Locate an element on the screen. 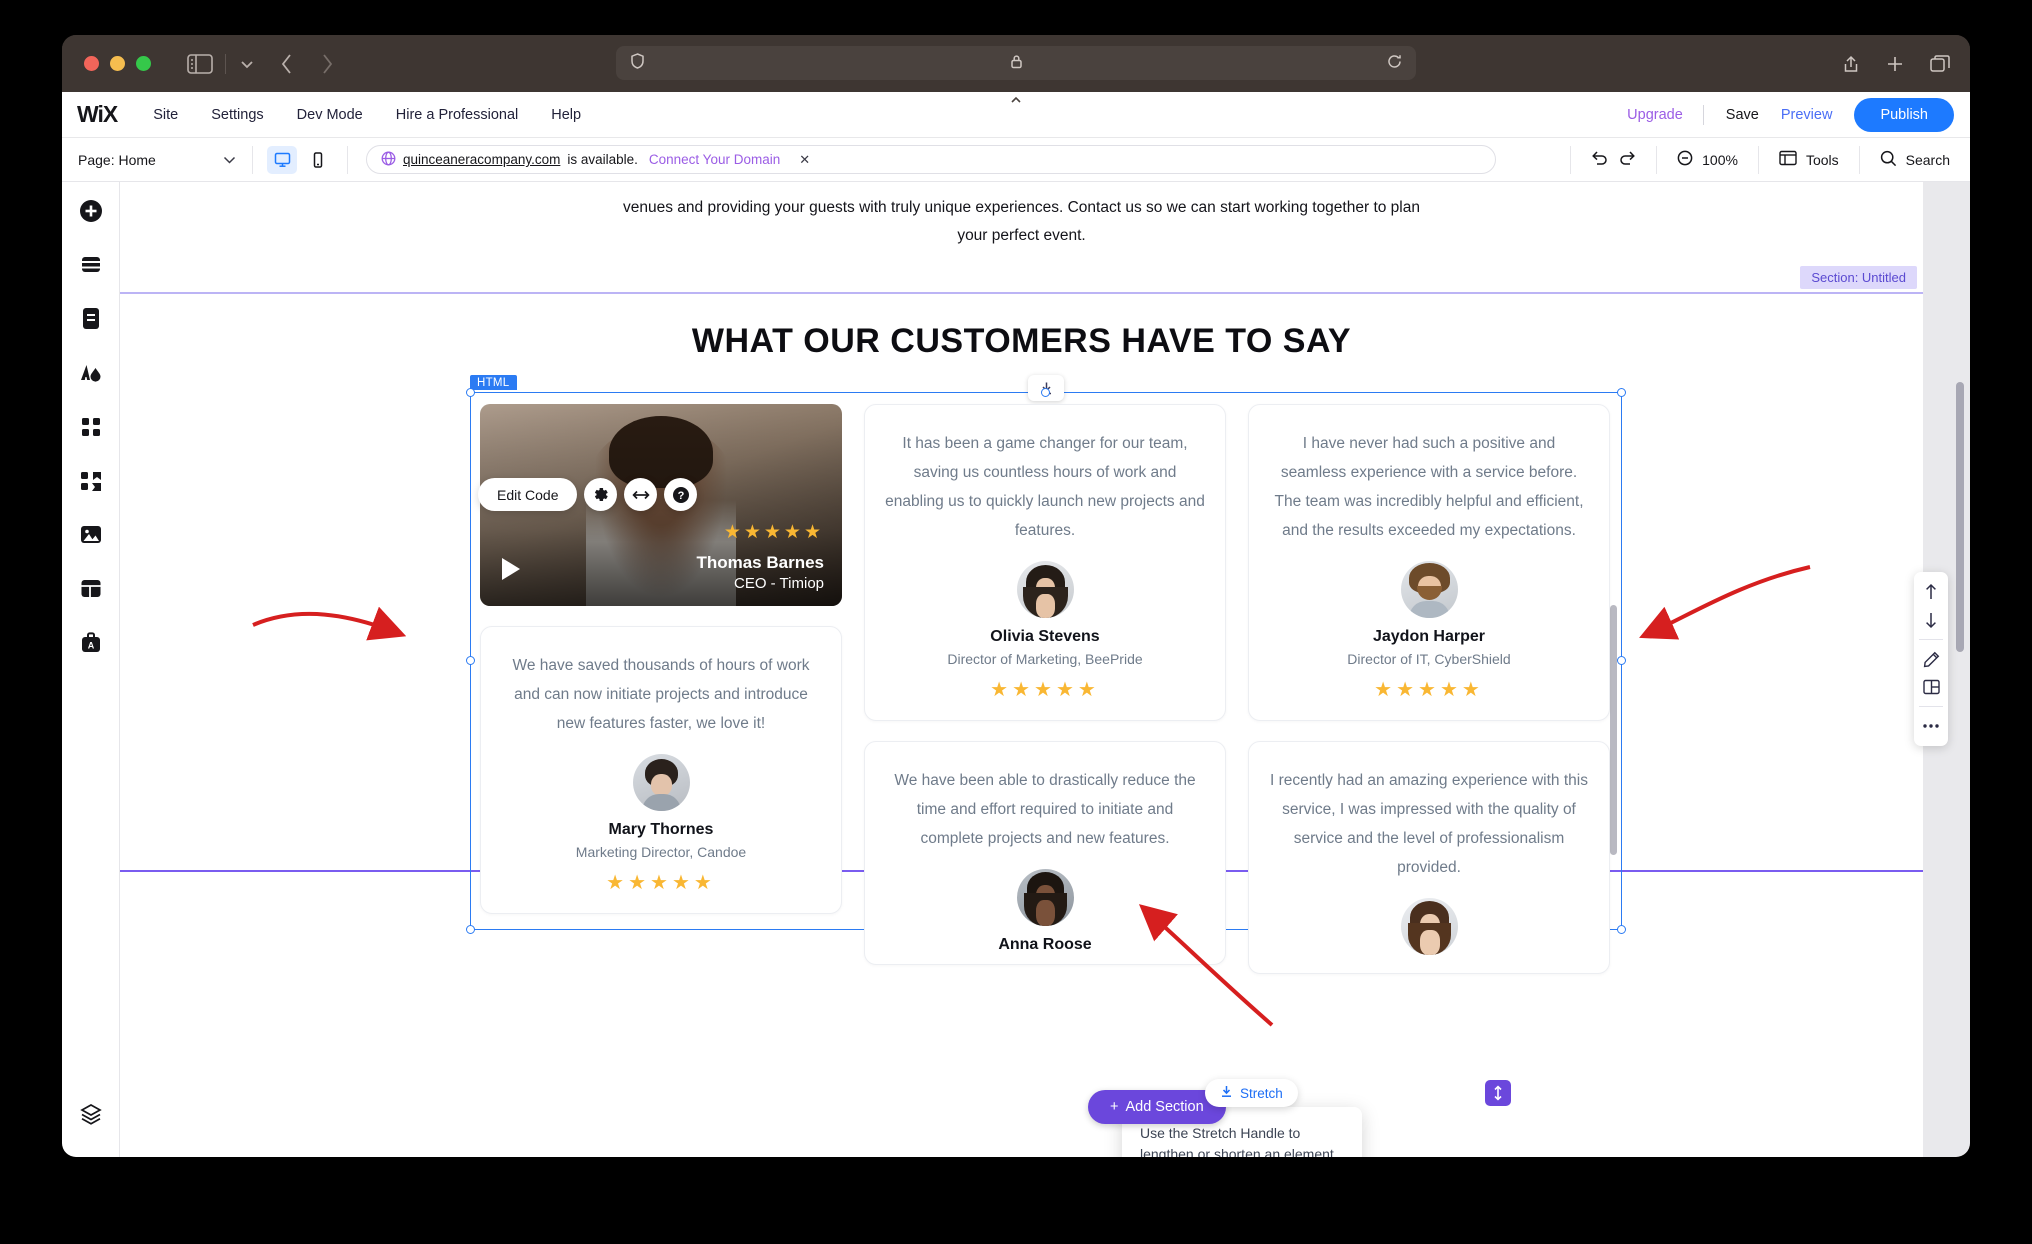 The height and width of the screenshot is (1244, 2032). sidebar-item-content-manager is located at coordinates (91, 589).